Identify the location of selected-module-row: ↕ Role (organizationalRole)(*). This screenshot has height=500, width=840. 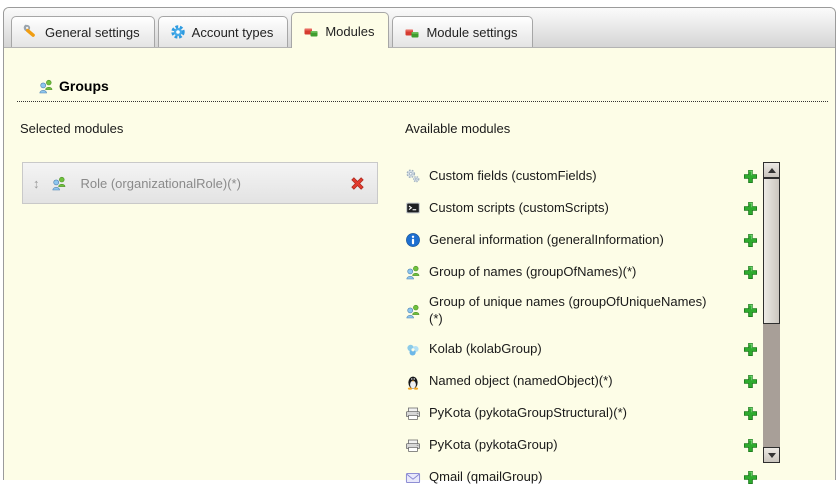
(200, 183).